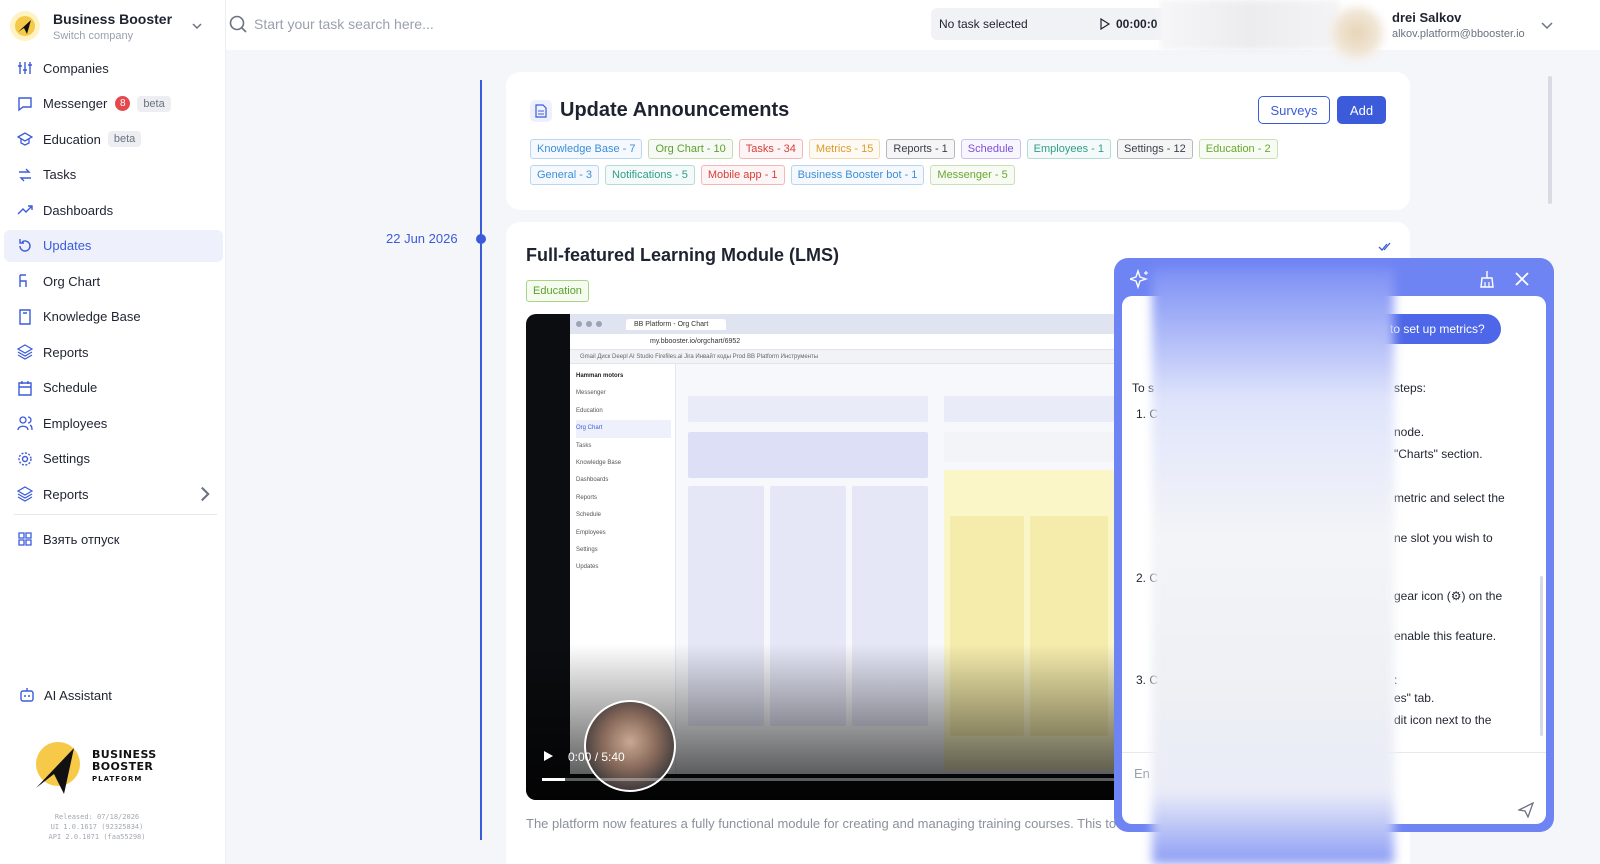 The image size is (1600, 864). Describe the element at coordinates (25, 423) in the screenshot. I see `employees-icon` at that location.